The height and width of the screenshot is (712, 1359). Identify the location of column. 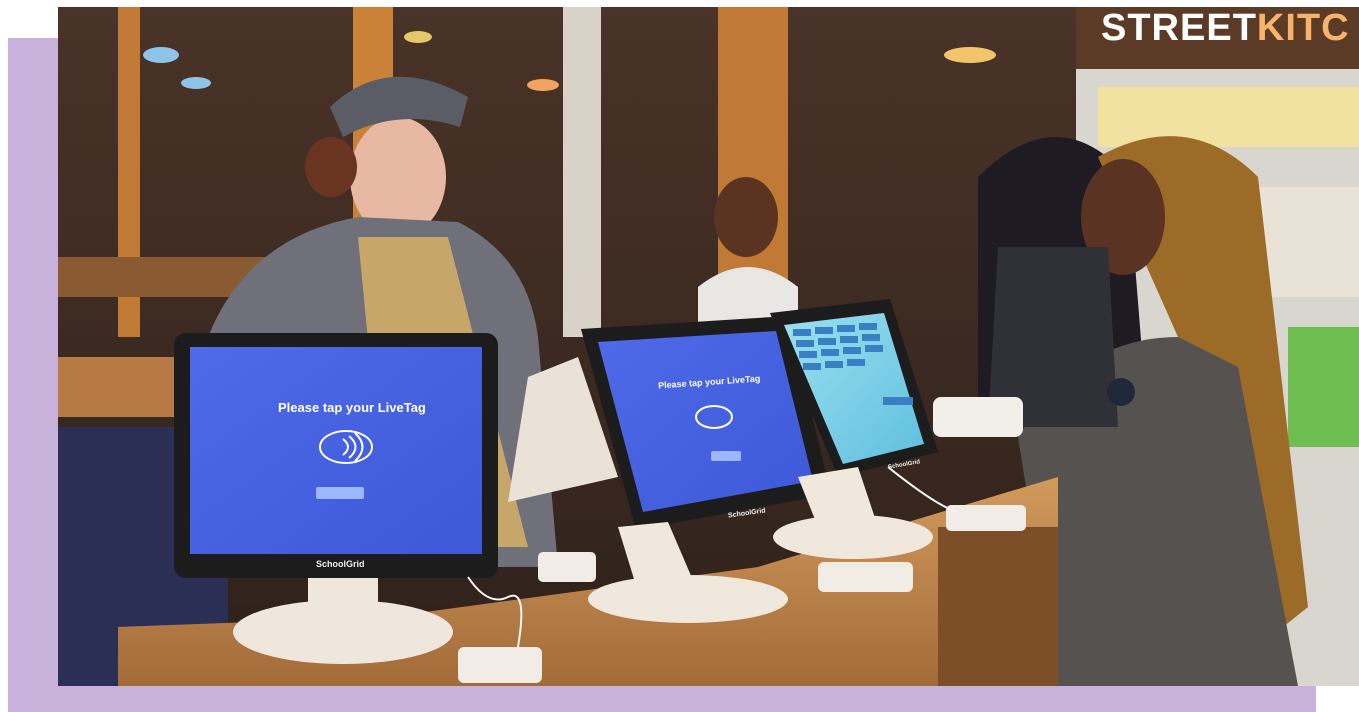
(582, 172).